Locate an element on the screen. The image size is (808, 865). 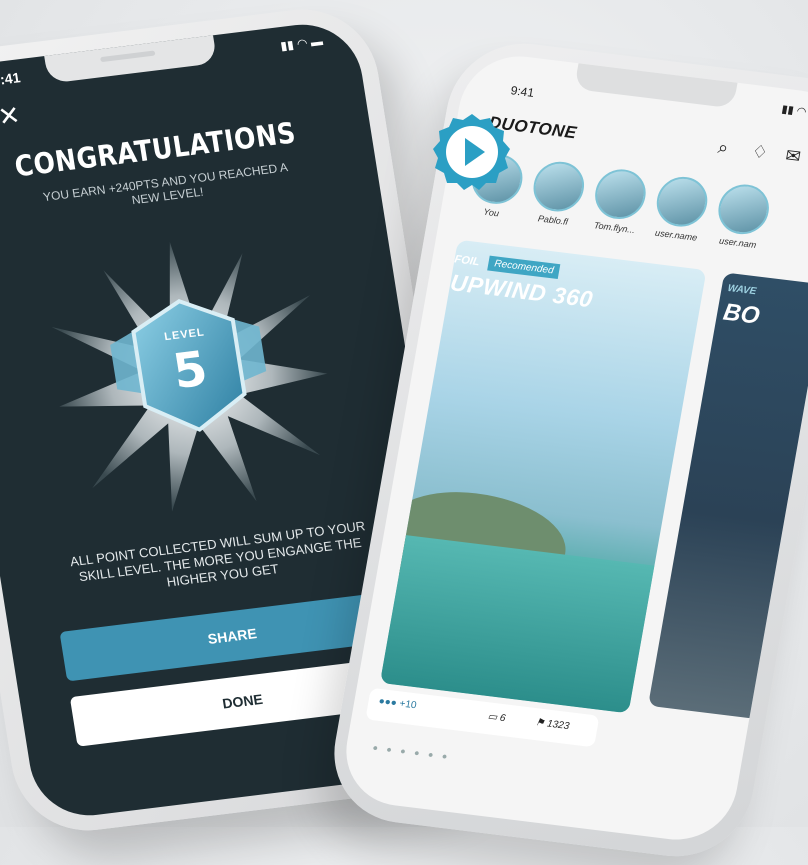
avatar-count: +10 is located at coordinates (408, 705).